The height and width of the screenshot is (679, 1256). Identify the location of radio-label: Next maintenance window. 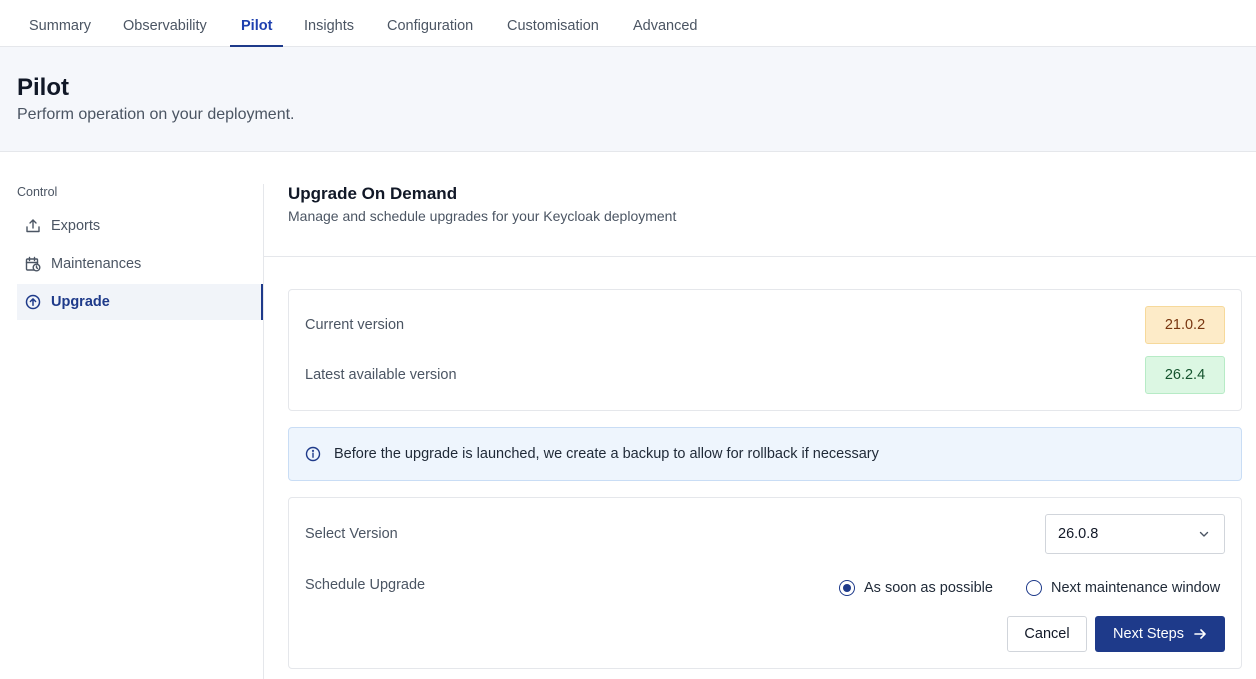
(1136, 588).